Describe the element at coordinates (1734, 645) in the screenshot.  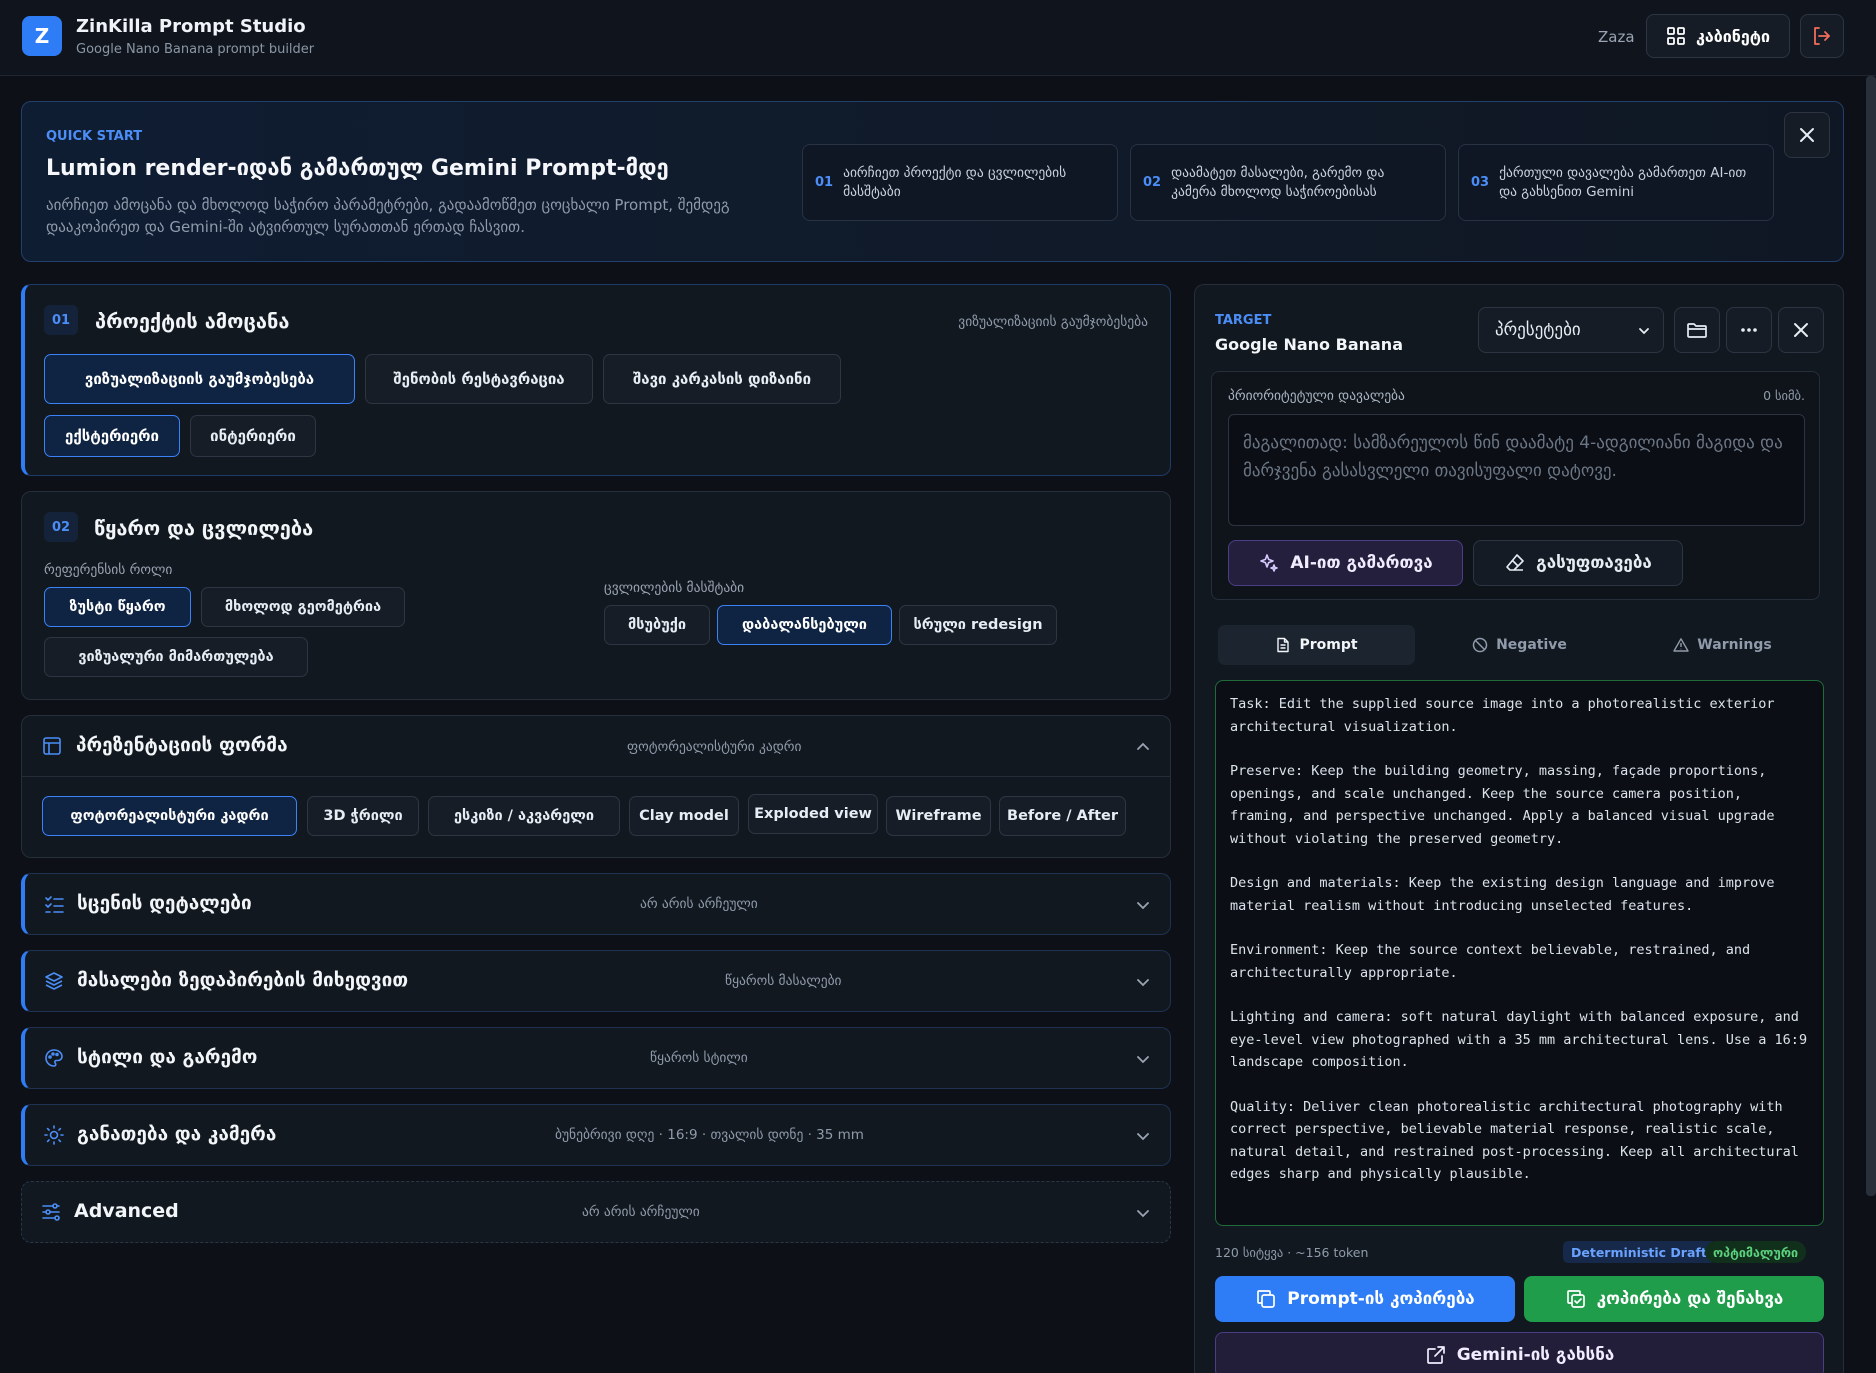
I see `tab-label: Warnings` at that location.